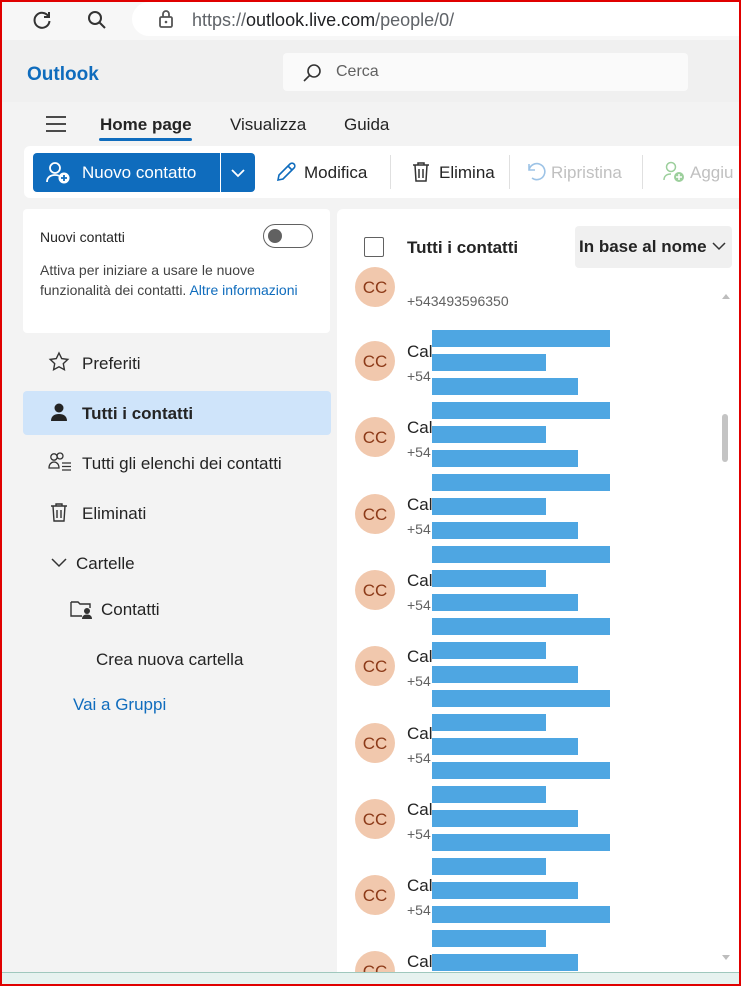  I want to click on nav-all-lists: Tutti gli elenchi dei contatti, so click(177, 463).